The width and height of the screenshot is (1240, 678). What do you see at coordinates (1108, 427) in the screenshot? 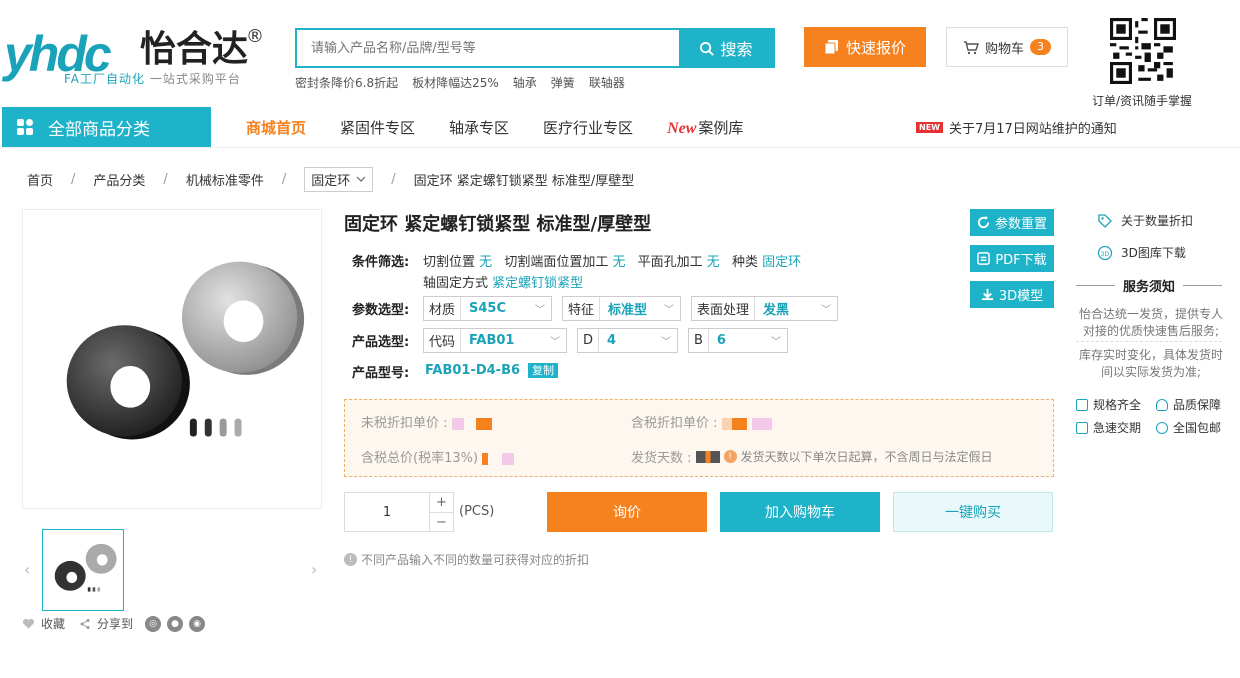
I see `feature-fast-delivery: 急速交期` at bounding box center [1108, 427].